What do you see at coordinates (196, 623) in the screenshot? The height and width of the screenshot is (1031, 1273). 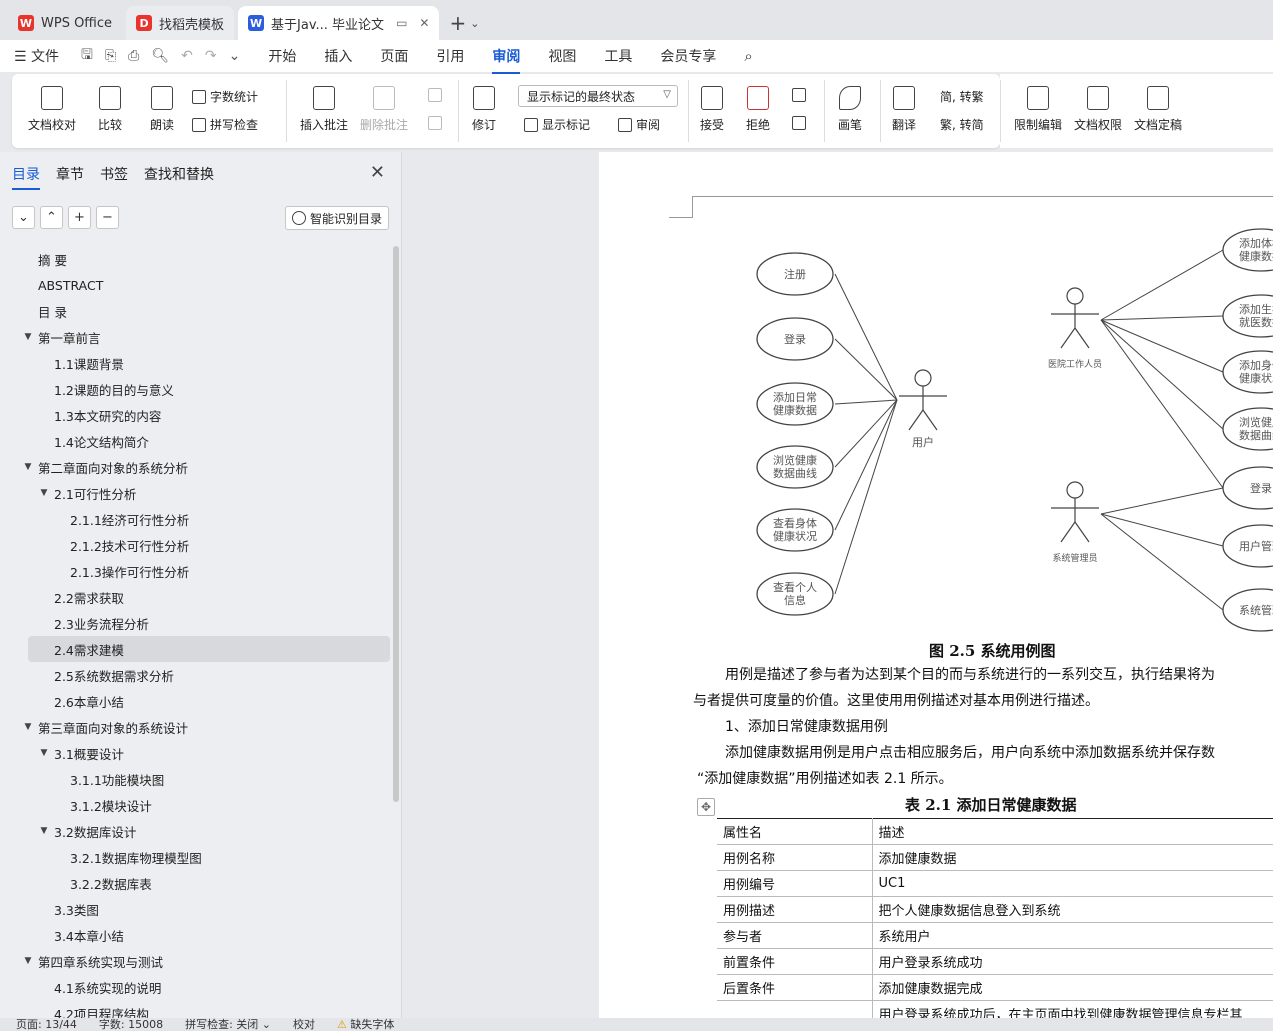 I see `toc-item: 2.3业务流程分析` at bounding box center [196, 623].